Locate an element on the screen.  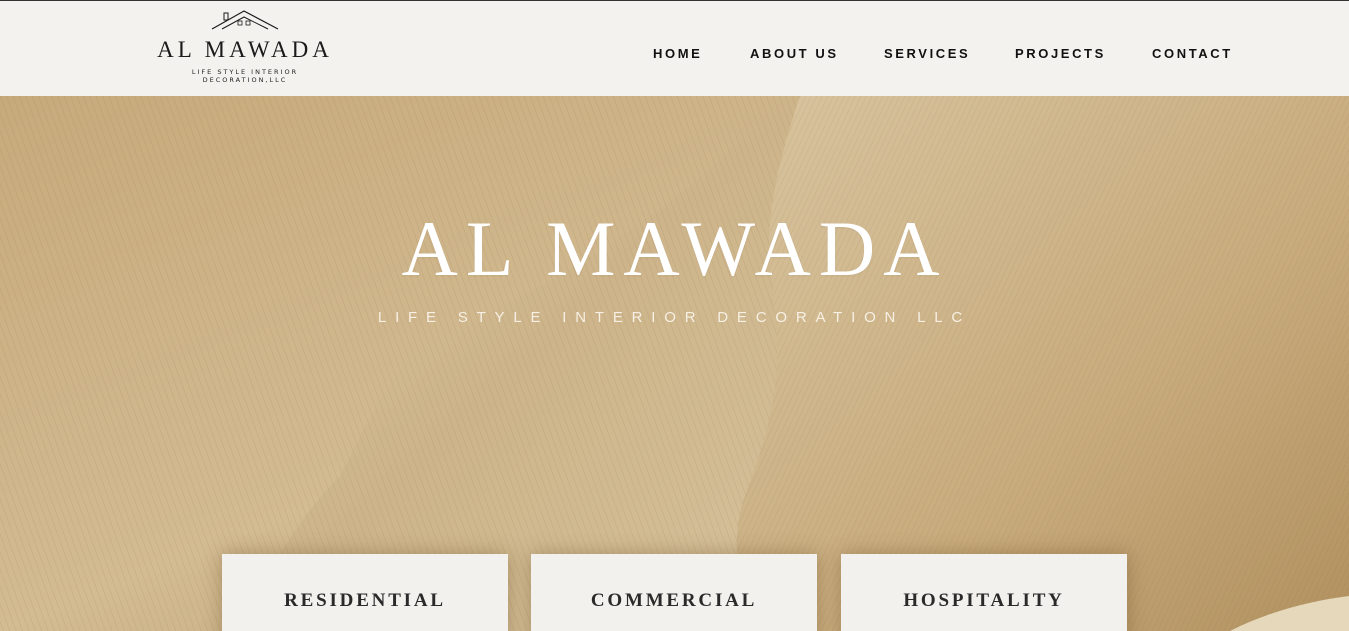
nav-about-us-link: ABOUT US is located at coordinates (794, 53).